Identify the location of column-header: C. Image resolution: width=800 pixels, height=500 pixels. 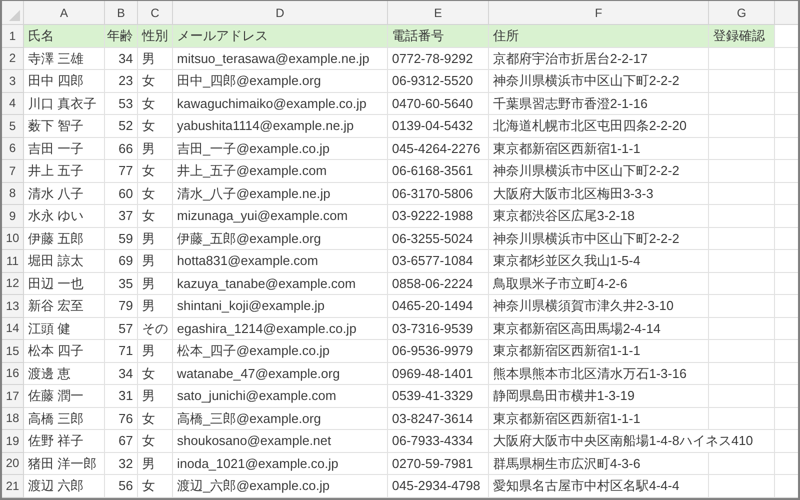
(155, 13).